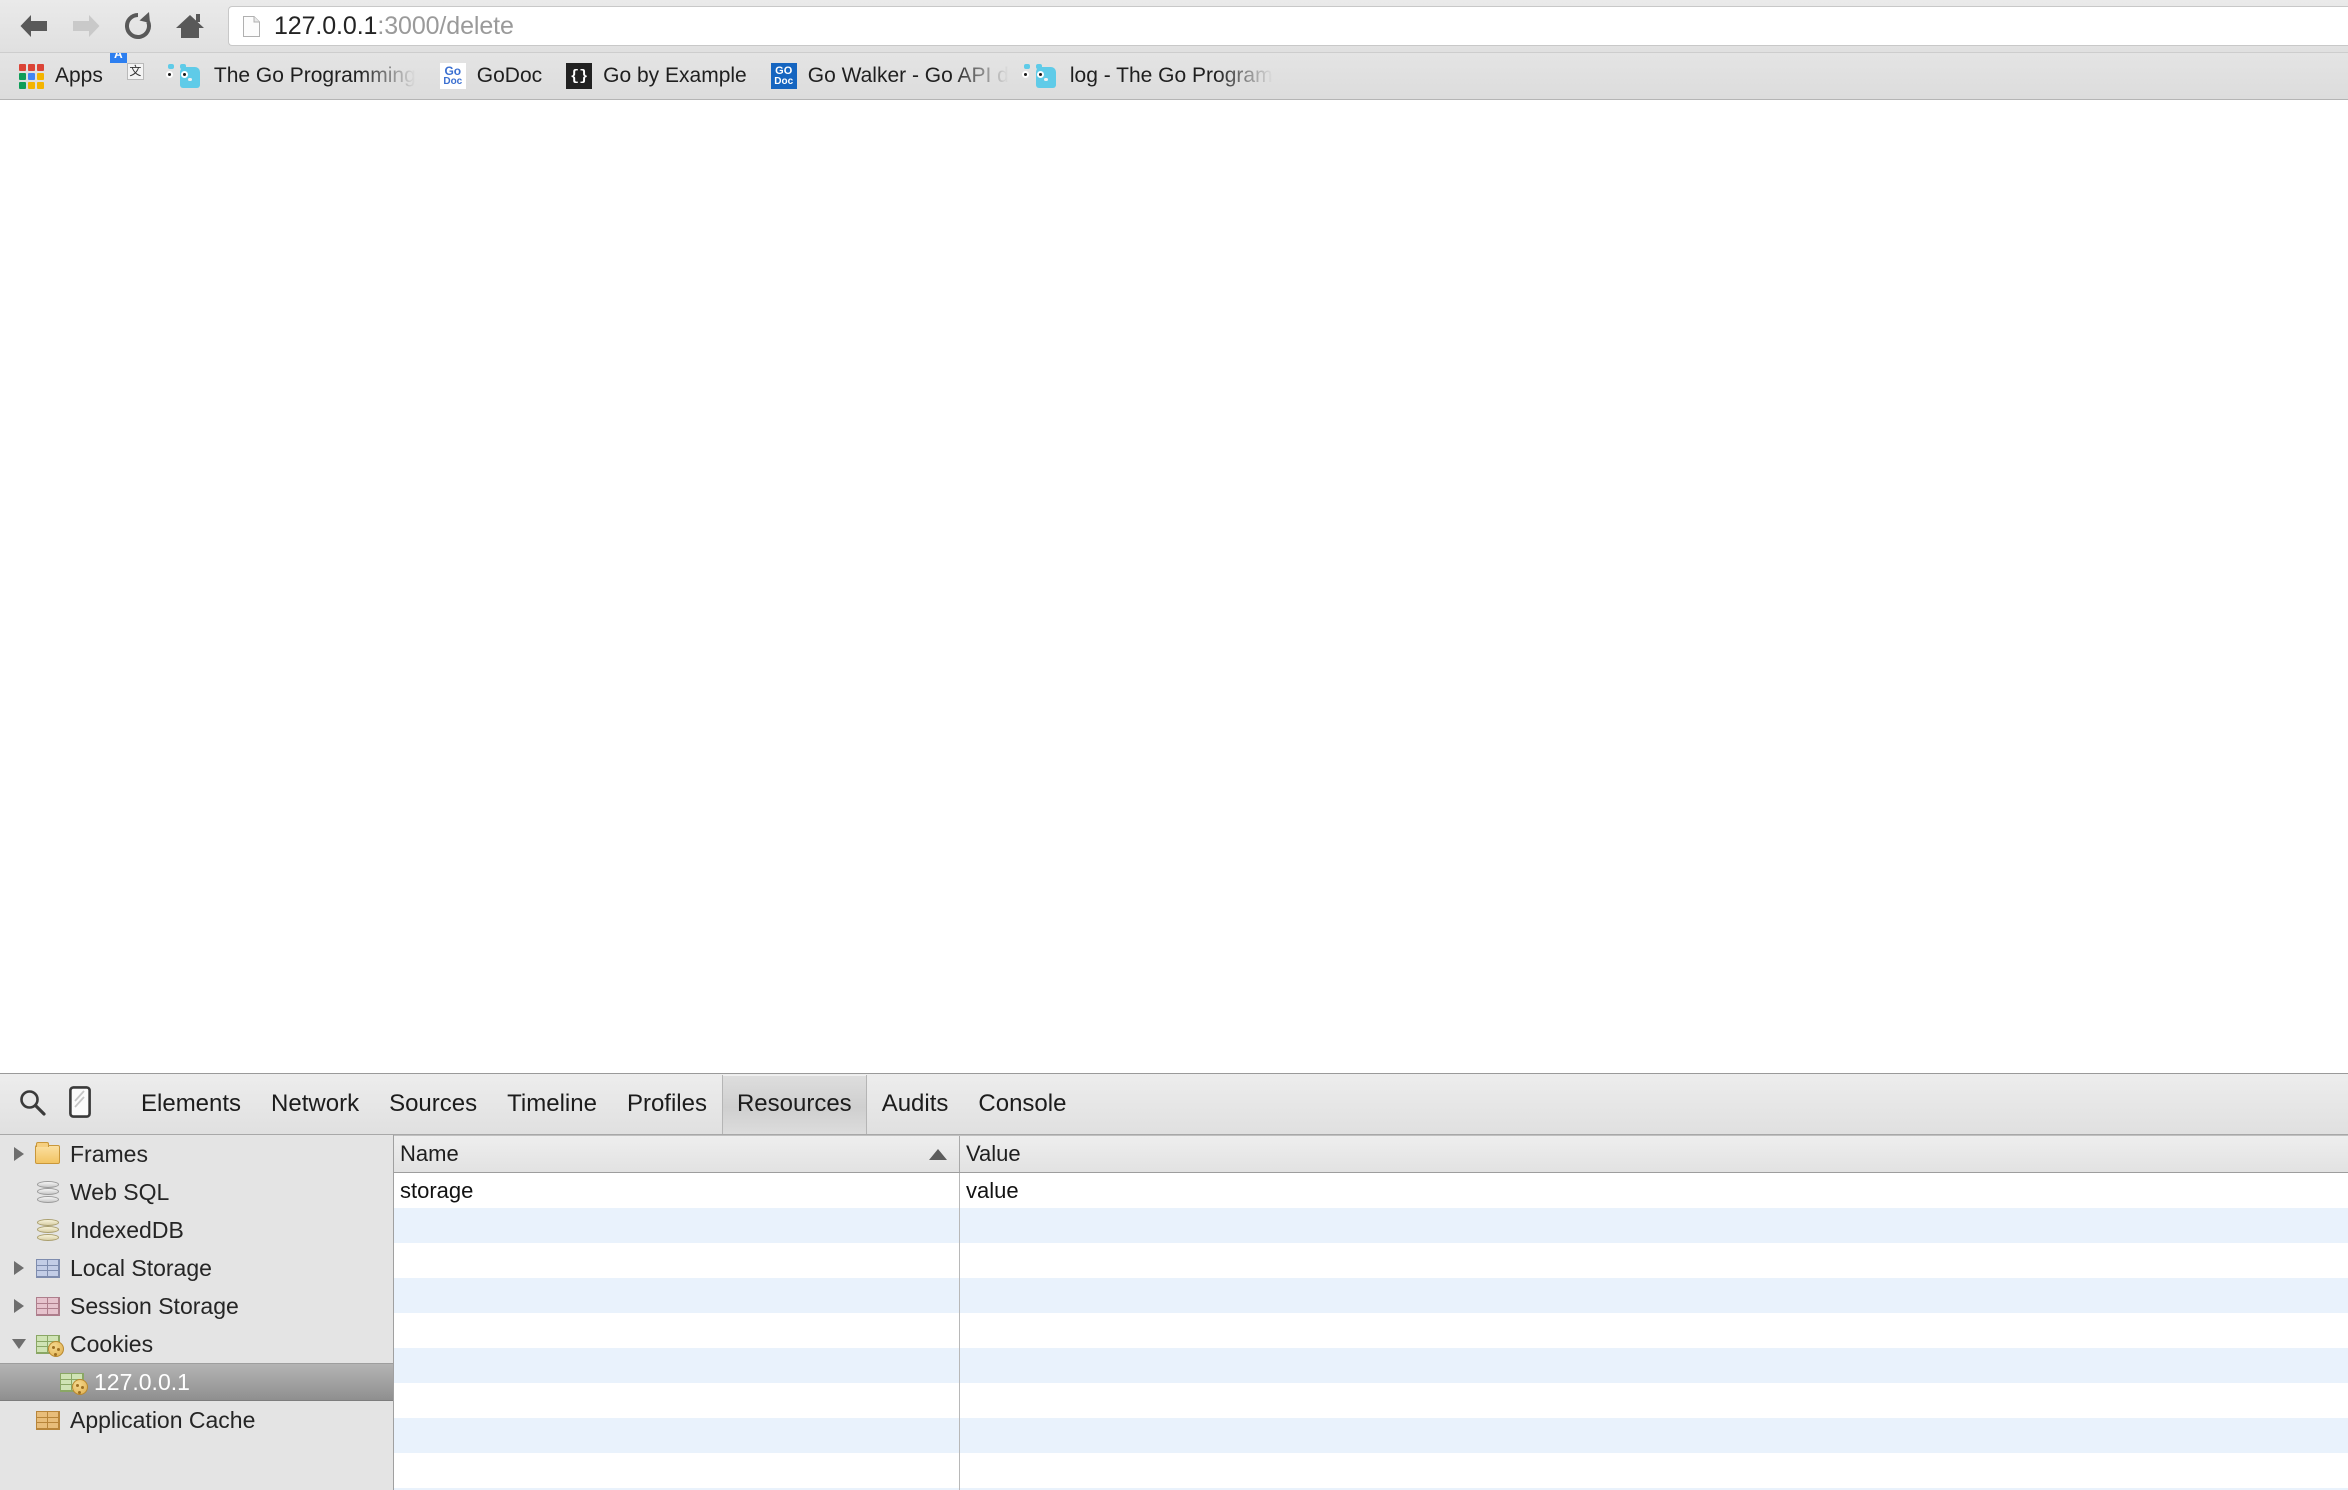 This screenshot has width=2348, height=1490. I want to click on column-header-value: Value, so click(1654, 1154).